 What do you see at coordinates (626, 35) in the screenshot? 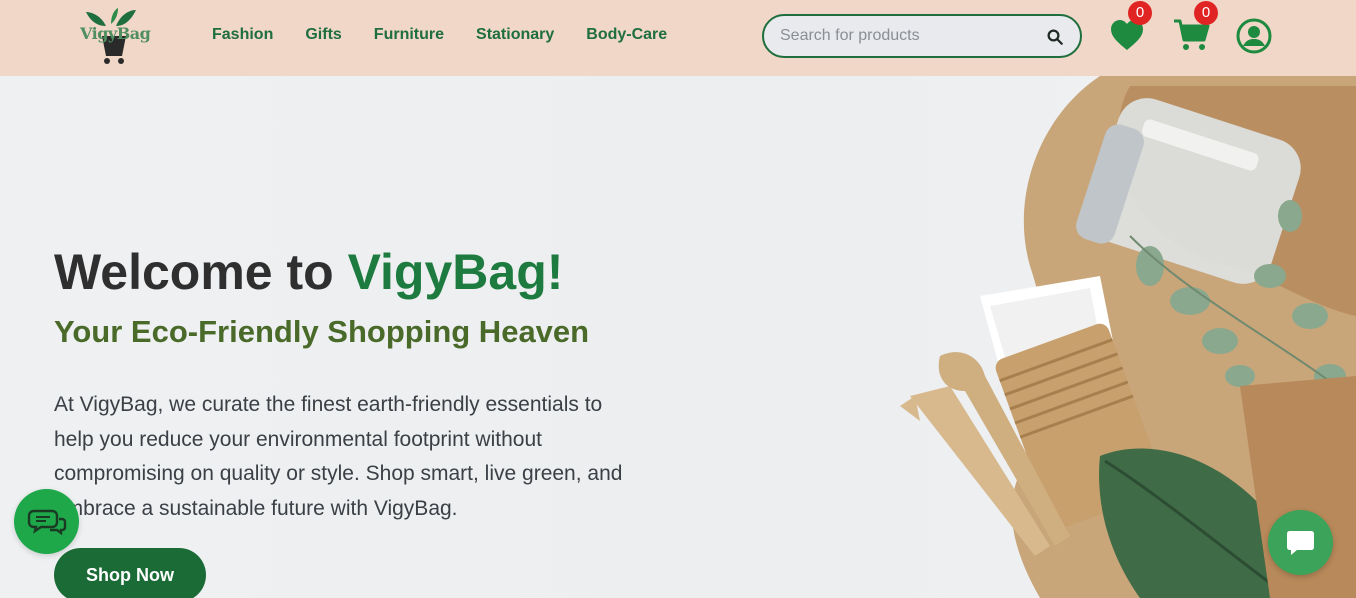
I see `nav-link-body-care: Body-Care` at bounding box center [626, 35].